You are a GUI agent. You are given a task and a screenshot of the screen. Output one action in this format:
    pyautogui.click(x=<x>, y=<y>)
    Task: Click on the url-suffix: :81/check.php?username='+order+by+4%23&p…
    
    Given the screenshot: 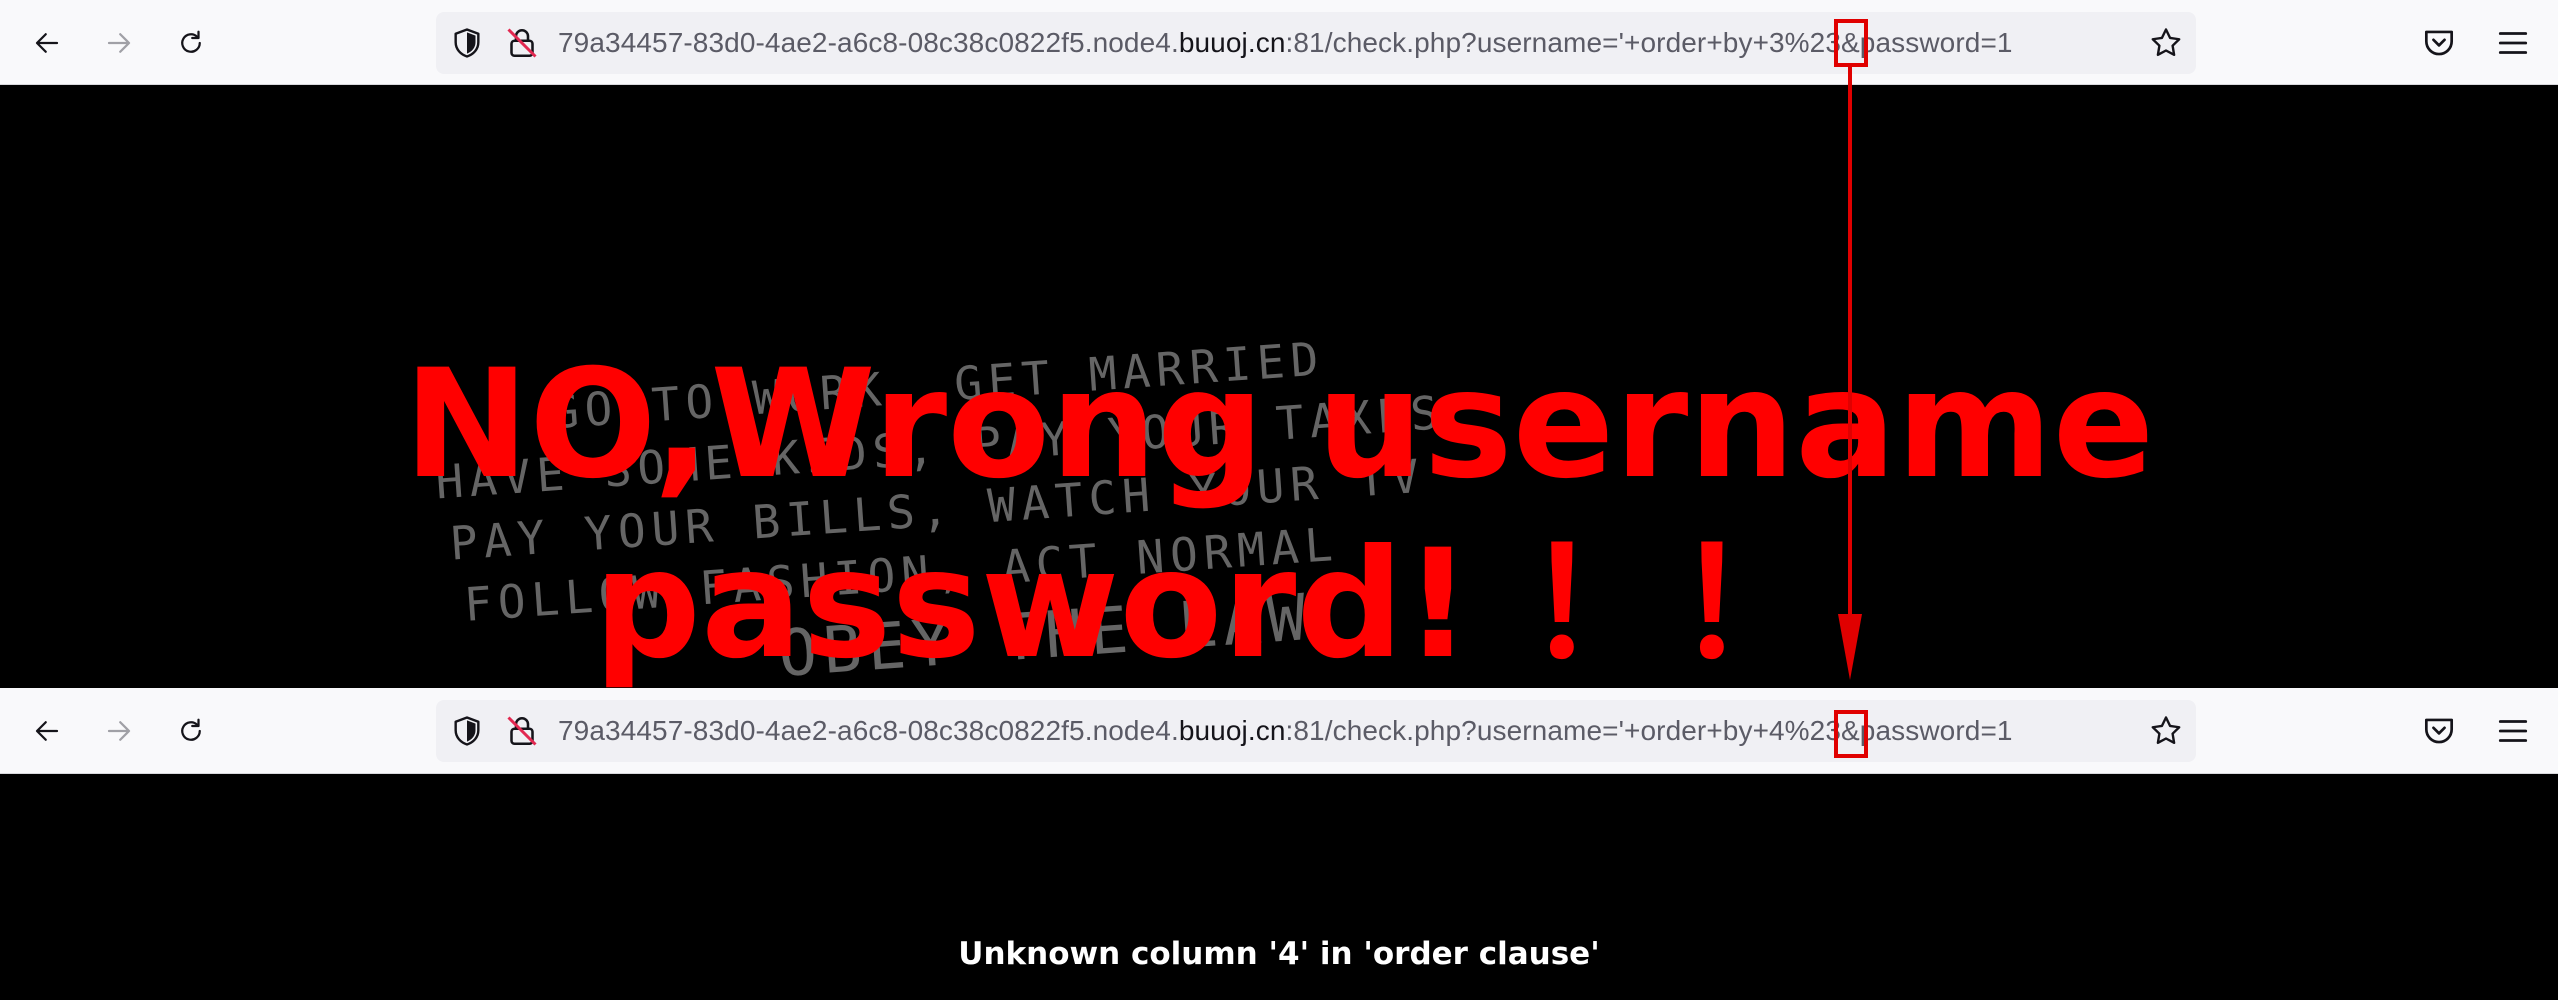 What is the action you would take?
    pyautogui.click(x=1649, y=730)
    